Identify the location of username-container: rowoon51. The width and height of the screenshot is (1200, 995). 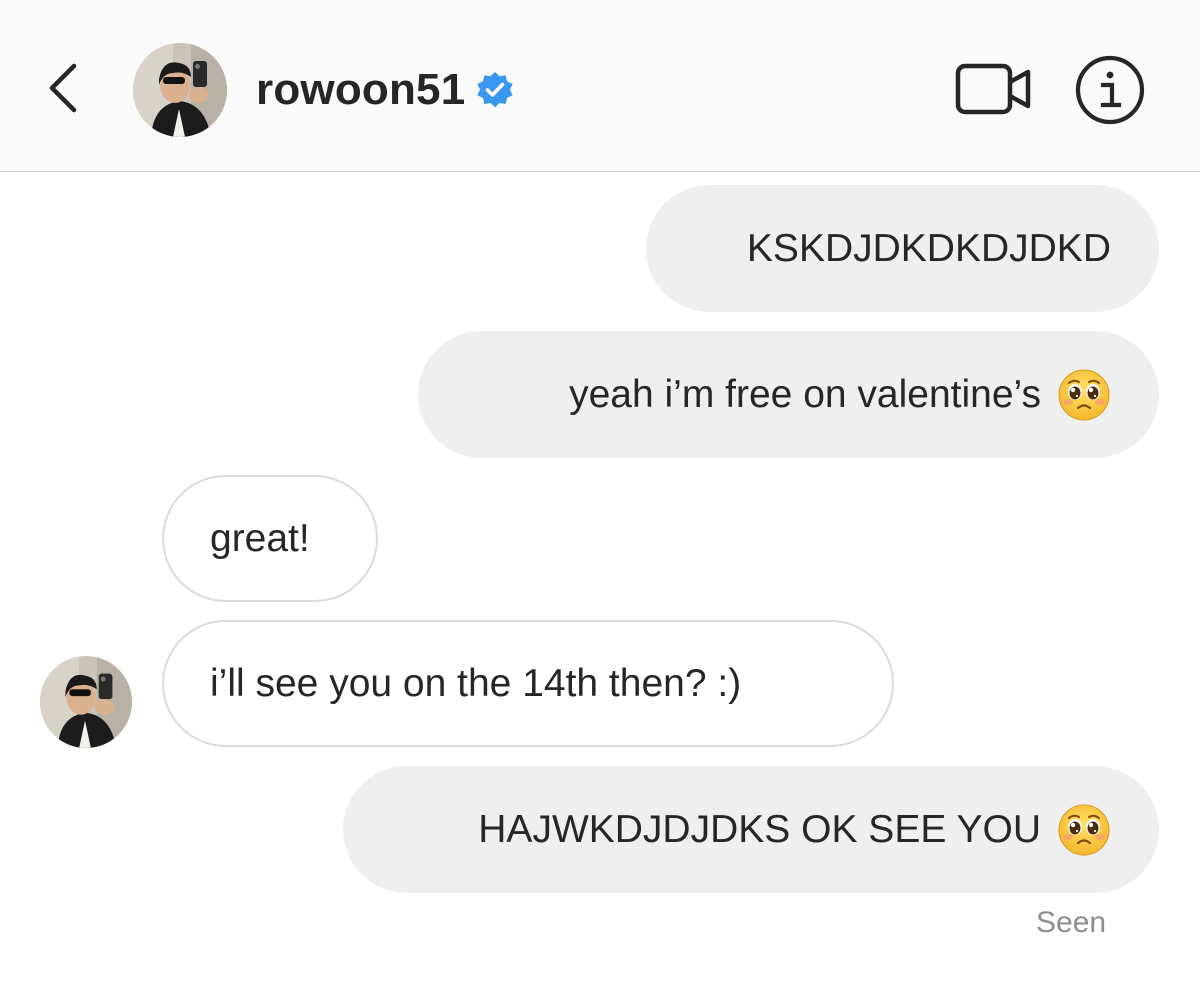
(385, 90).